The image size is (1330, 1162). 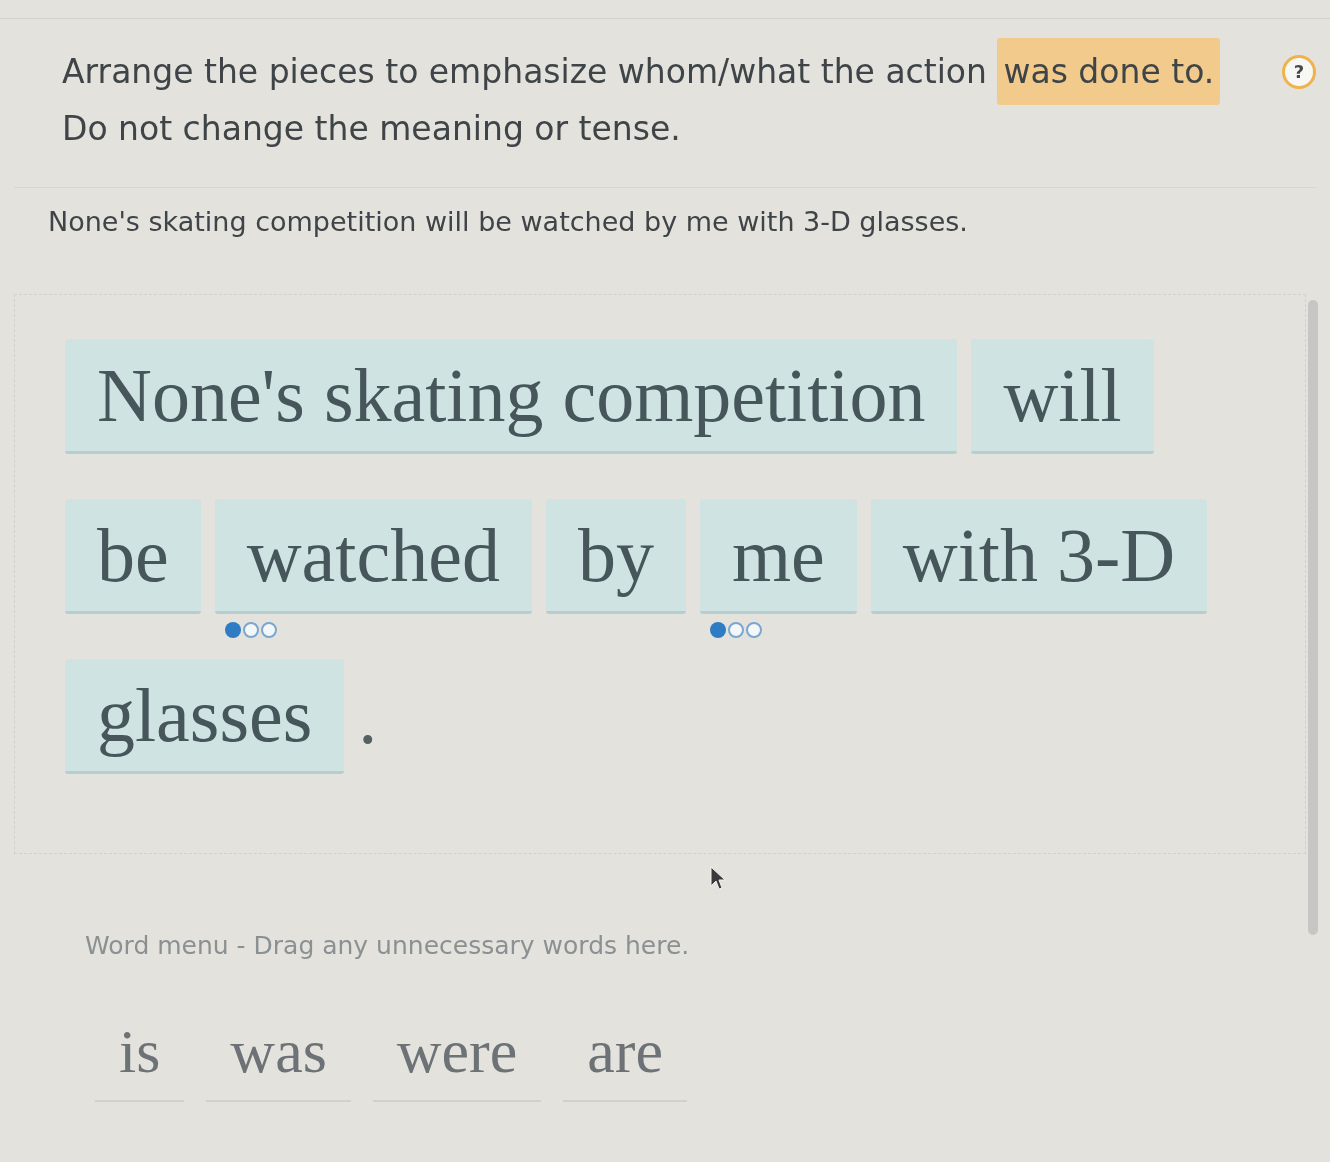 What do you see at coordinates (511, 396) in the screenshot?
I see `word-tile: None's skating competition` at bounding box center [511, 396].